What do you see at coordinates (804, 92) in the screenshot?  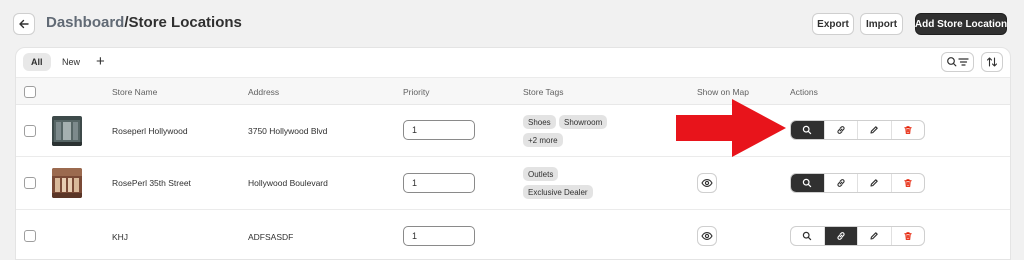 I see `column-actions: Actions` at bounding box center [804, 92].